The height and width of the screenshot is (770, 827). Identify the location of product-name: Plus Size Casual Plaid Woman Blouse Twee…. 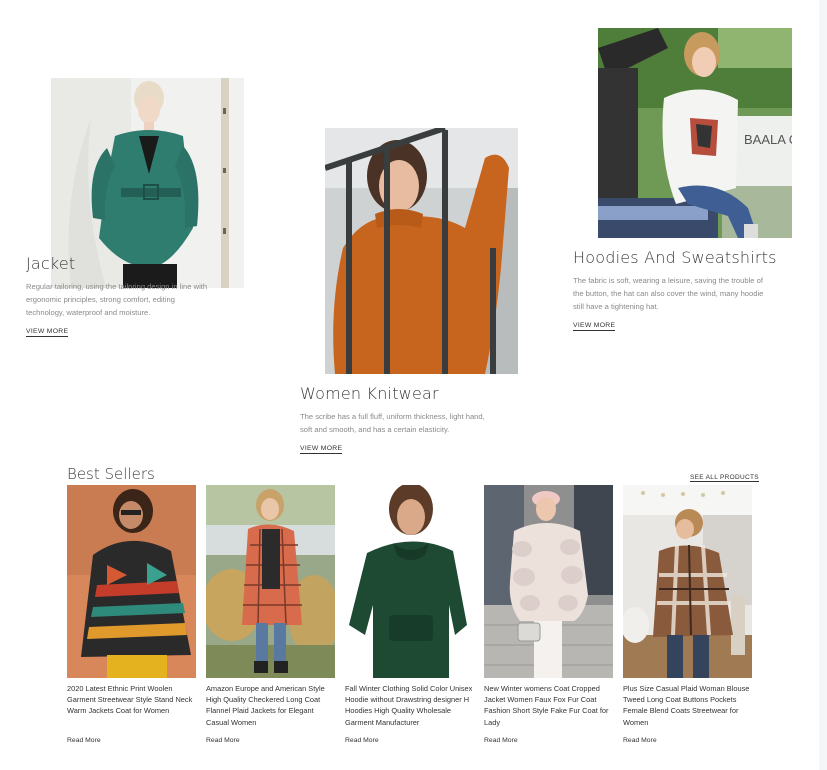
(688, 706).